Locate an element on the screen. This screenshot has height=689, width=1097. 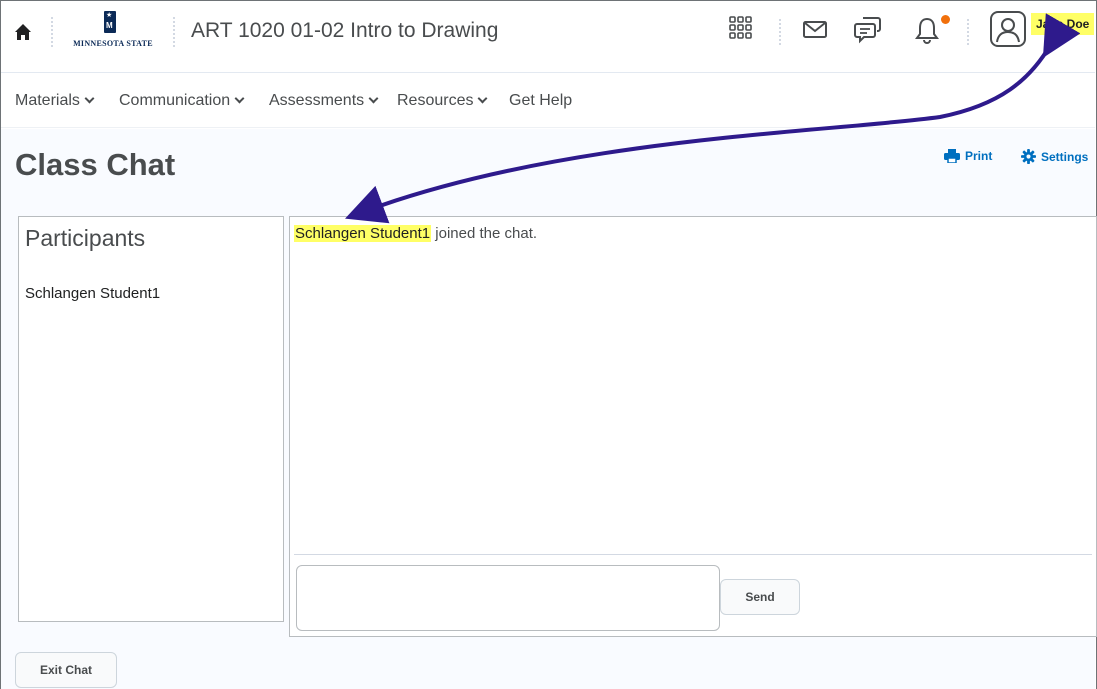
send-button: Send is located at coordinates (760, 597).